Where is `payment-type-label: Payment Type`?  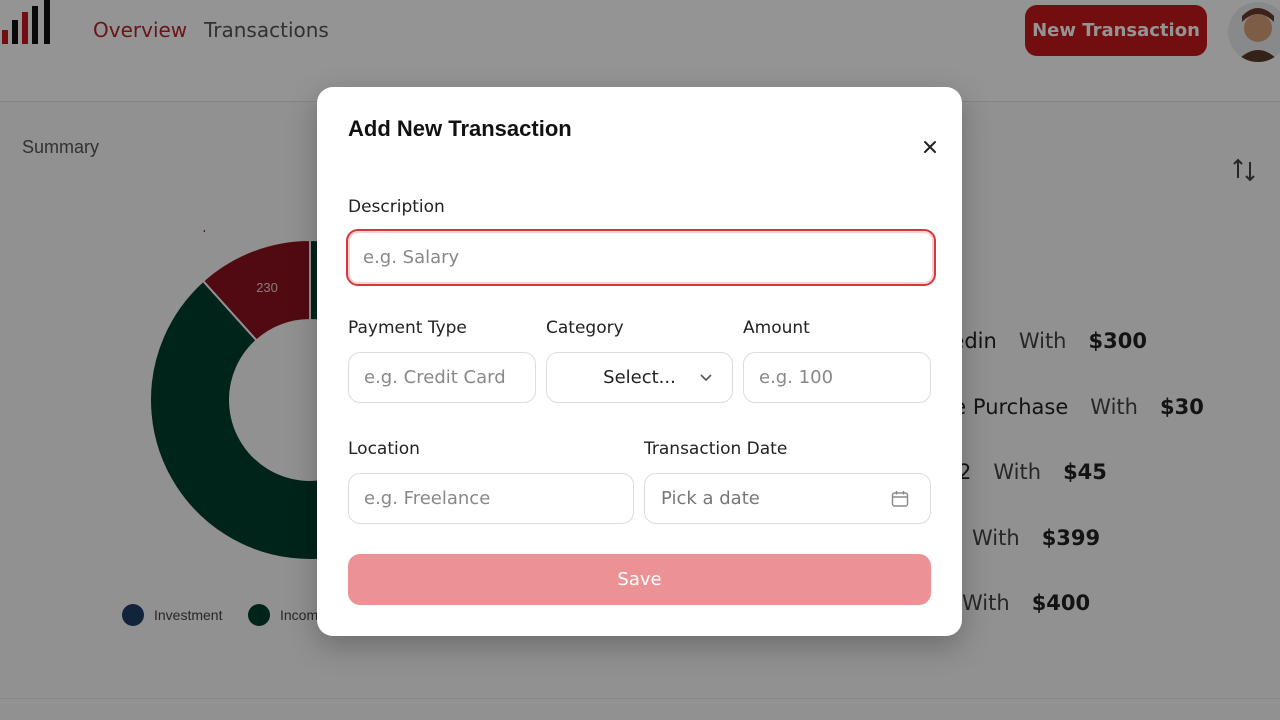 payment-type-label: Payment Type is located at coordinates (407, 328).